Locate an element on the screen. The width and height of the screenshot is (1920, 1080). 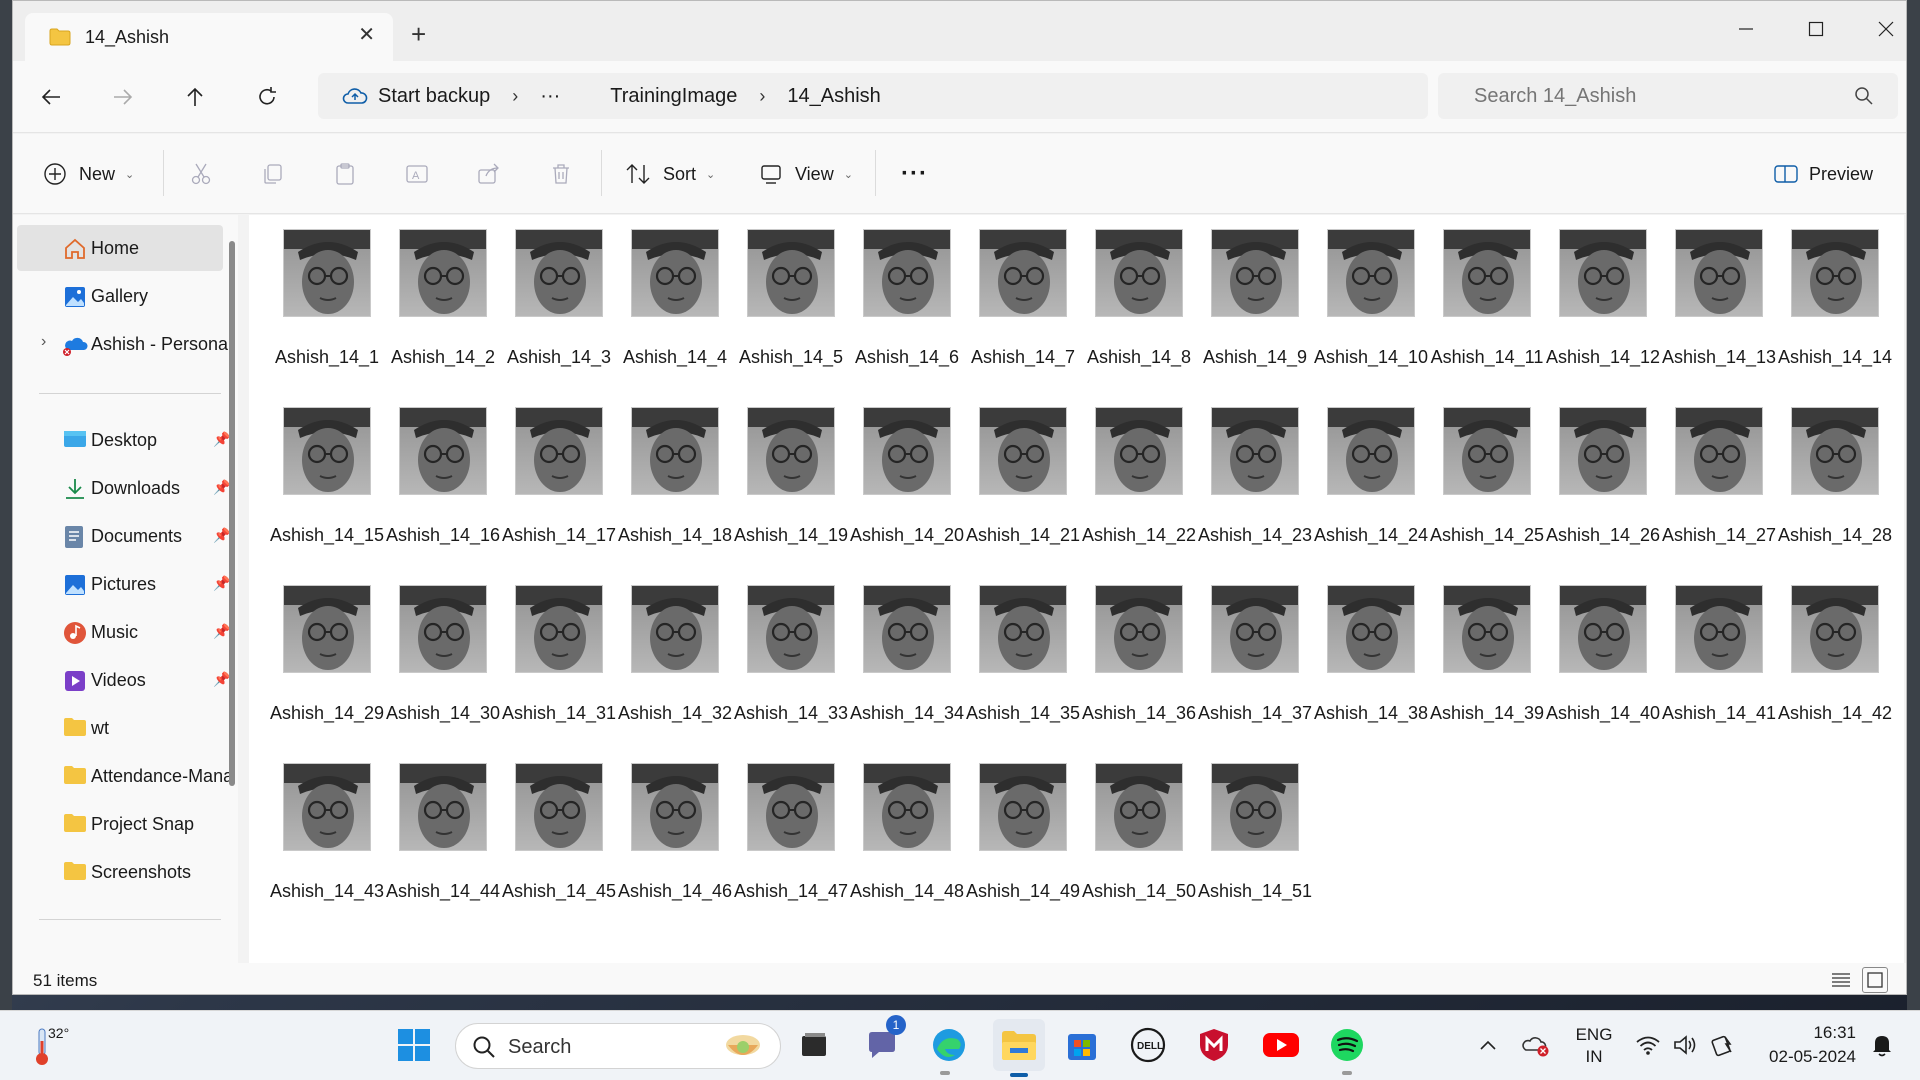
tray-onedrive is located at coordinates (1536, 1045).